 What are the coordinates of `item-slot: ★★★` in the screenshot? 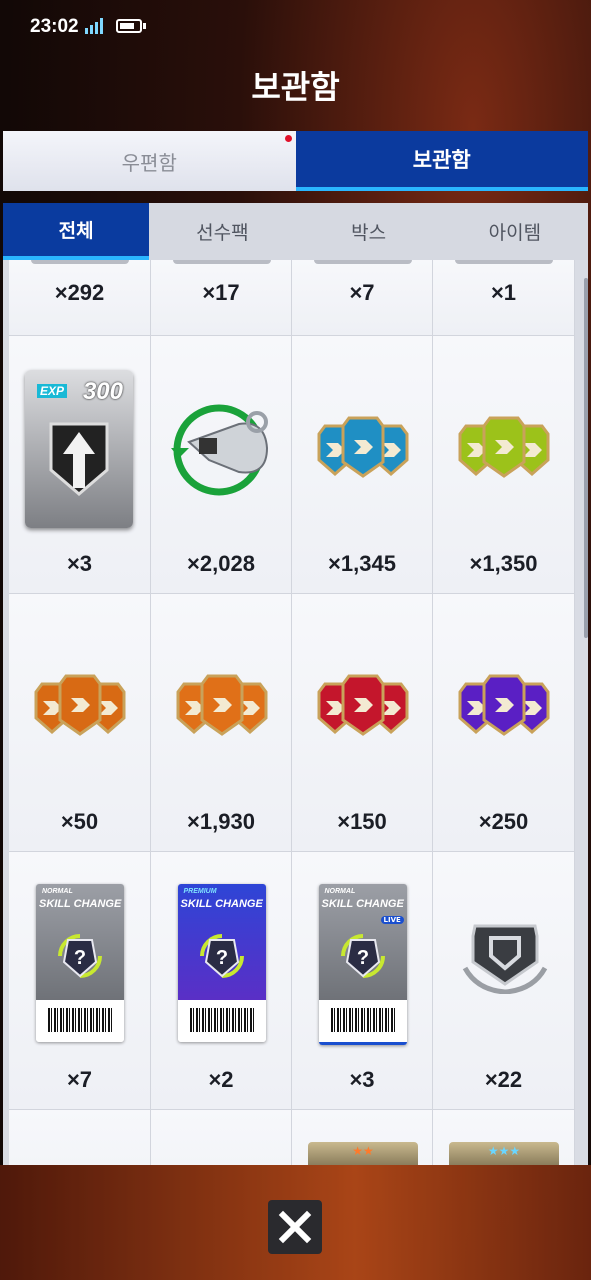 It's located at (504, 1137).